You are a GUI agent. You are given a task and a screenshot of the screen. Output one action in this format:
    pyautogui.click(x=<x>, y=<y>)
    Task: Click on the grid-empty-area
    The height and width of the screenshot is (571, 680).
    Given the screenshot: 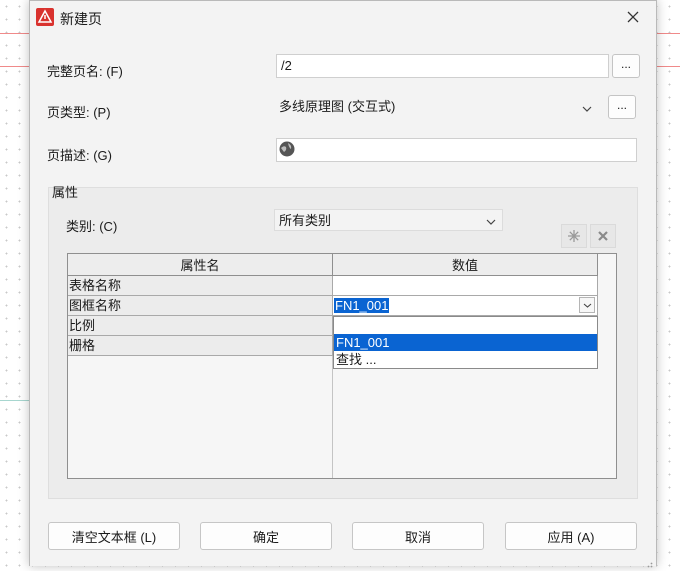 What is the action you would take?
    pyautogui.click(x=200, y=417)
    